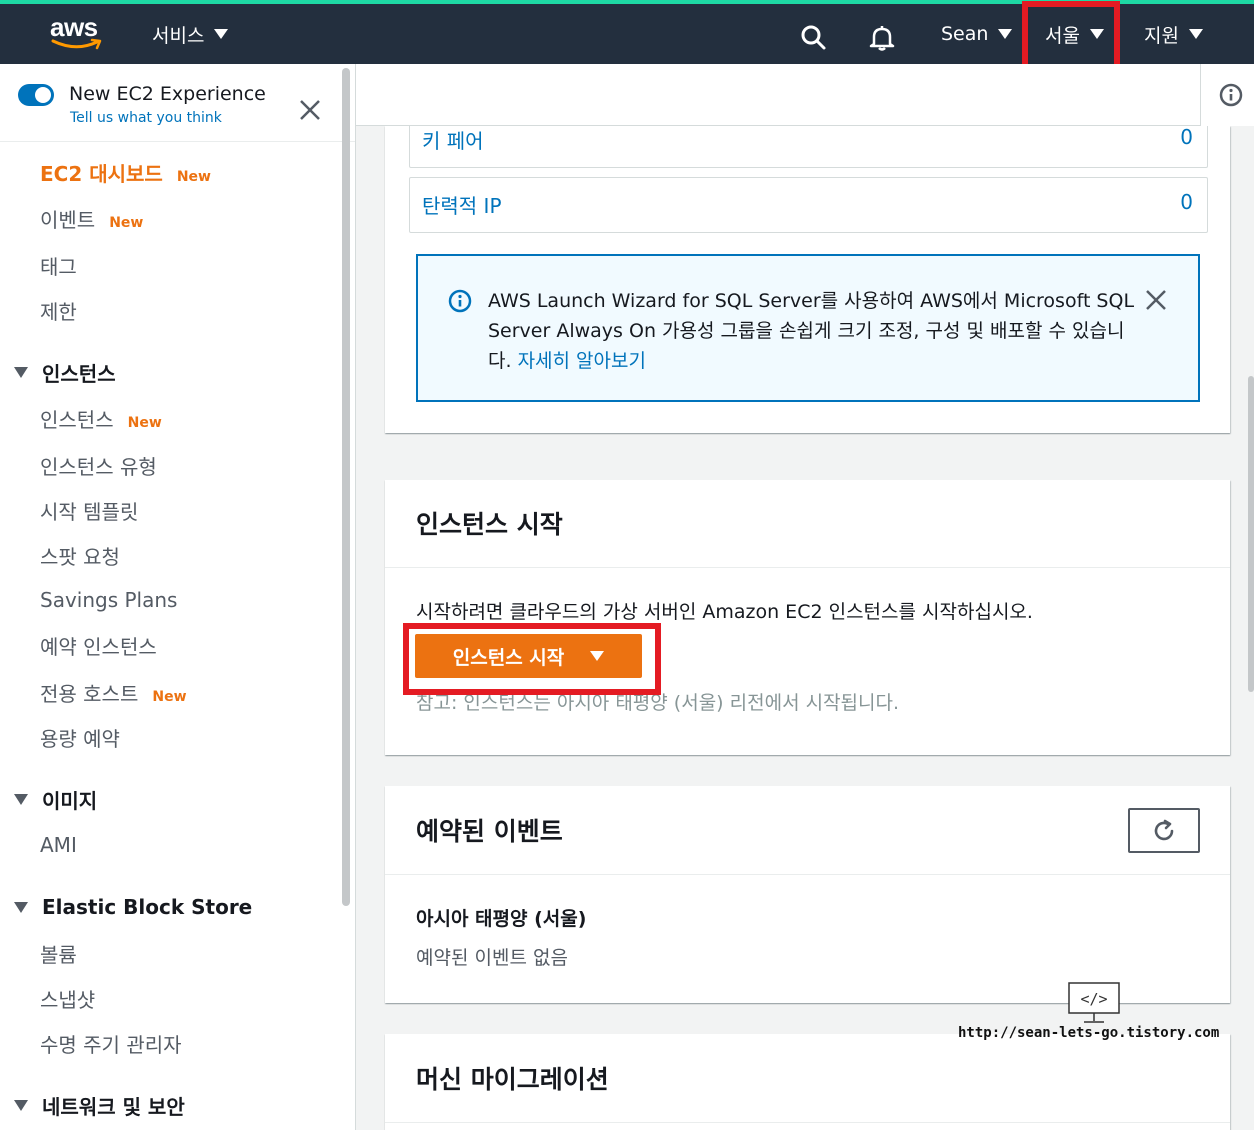 Image resolution: width=1254 pixels, height=1130 pixels. Describe the element at coordinates (101, 174) in the screenshot. I see `sidebar-item-label: EC2 대시보드` at that location.